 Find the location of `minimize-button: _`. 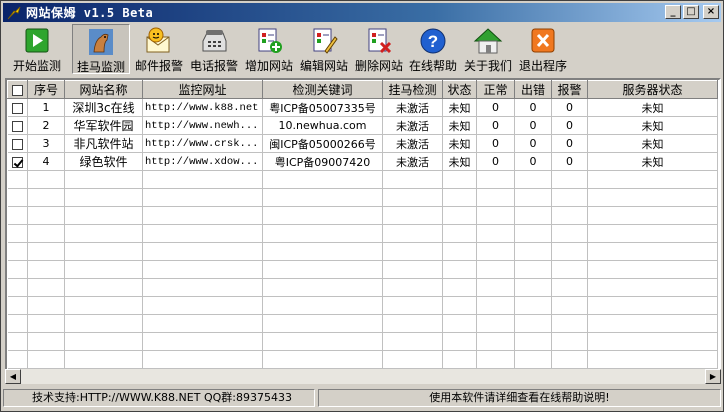

minimize-button: _ is located at coordinates (673, 12).